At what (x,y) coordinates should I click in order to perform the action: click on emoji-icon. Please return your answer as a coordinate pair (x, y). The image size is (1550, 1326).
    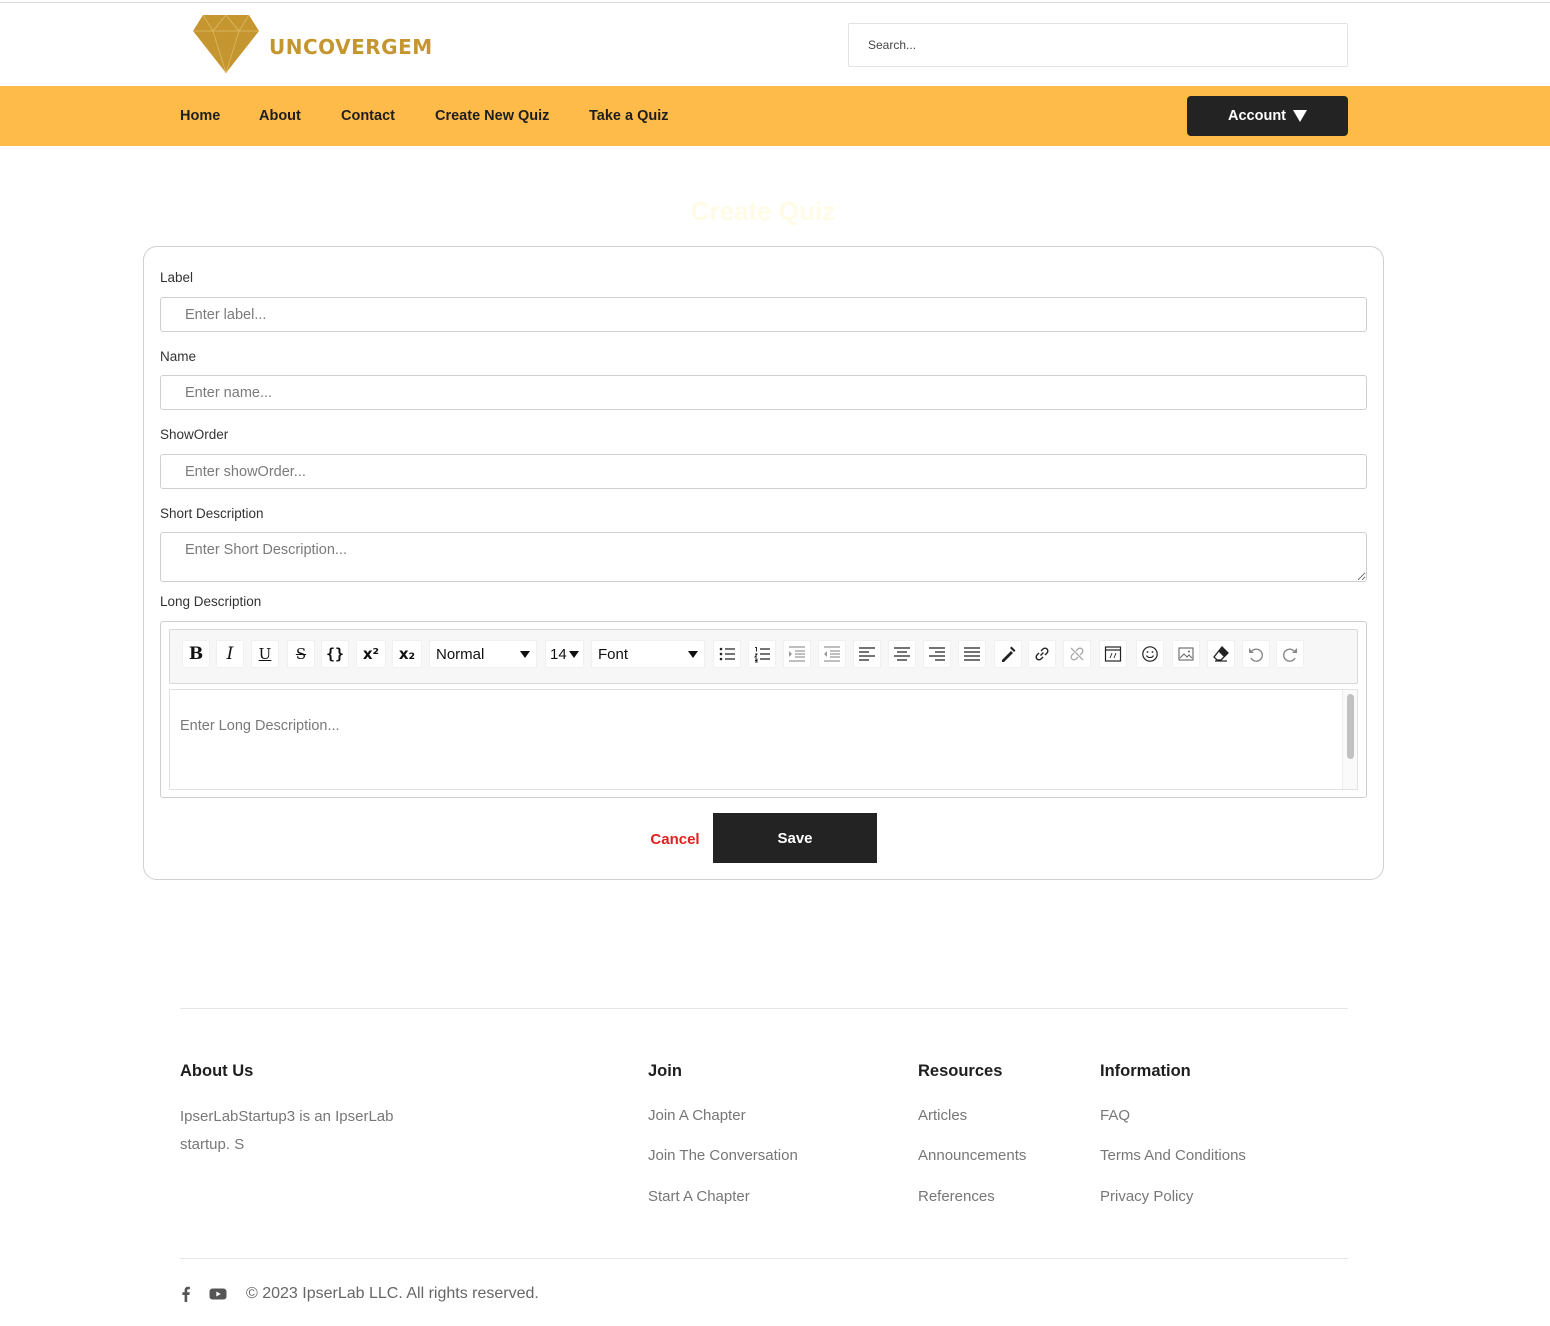
    Looking at the image, I should click on (1150, 654).